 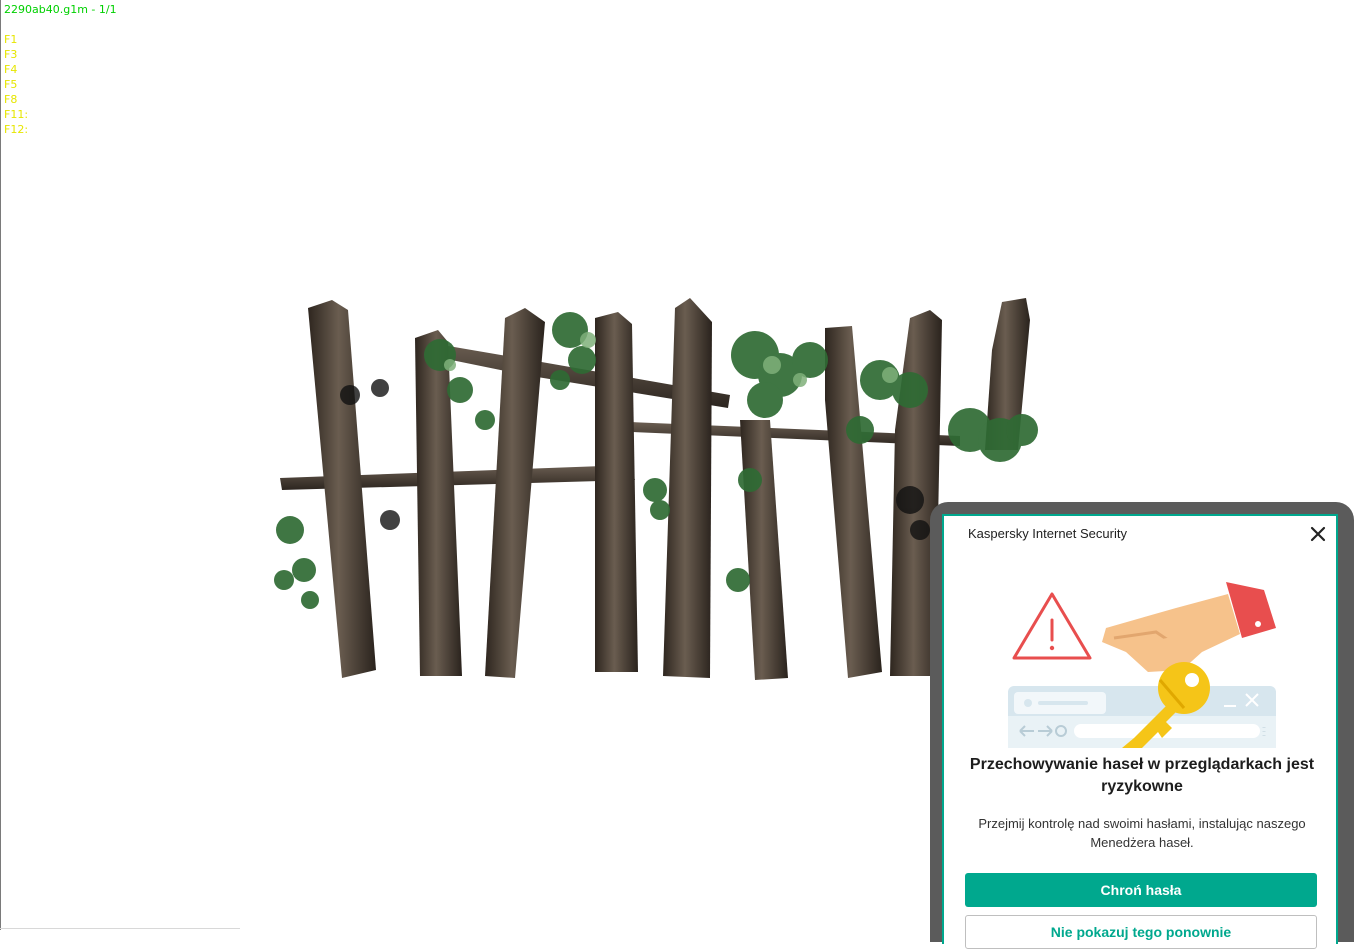 What do you see at coordinates (120, 928) in the screenshot?
I see `viewport-bottom-line` at bounding box center [120, 928].